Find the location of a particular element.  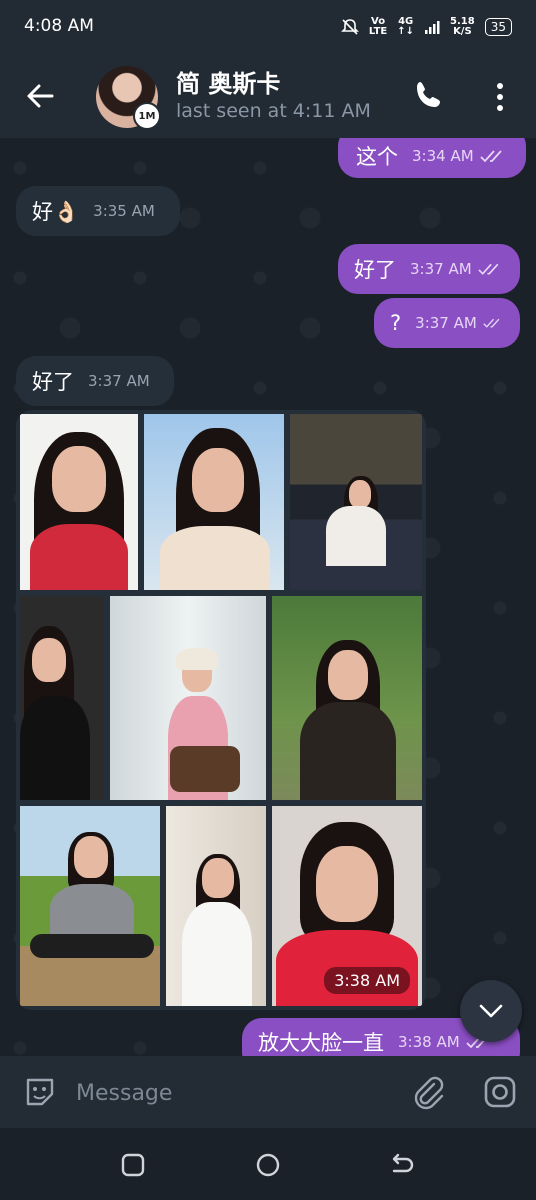

contact-status: last seen at 4:11 AM is located at coordinates (273, 111).